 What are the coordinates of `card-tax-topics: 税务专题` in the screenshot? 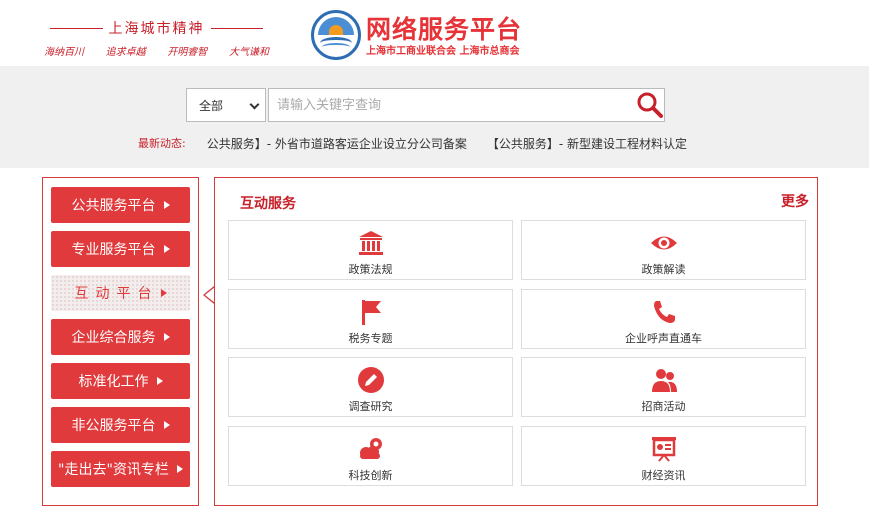 It's located at (370, 319).